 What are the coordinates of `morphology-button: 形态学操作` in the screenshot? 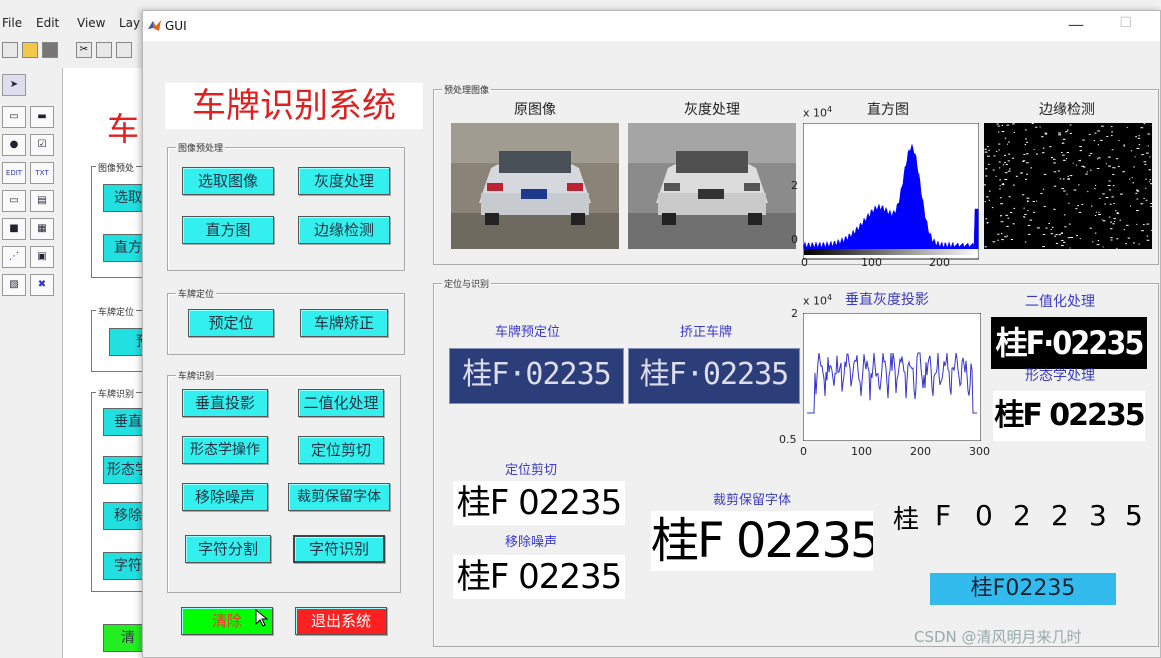 It's located at (225, 450).